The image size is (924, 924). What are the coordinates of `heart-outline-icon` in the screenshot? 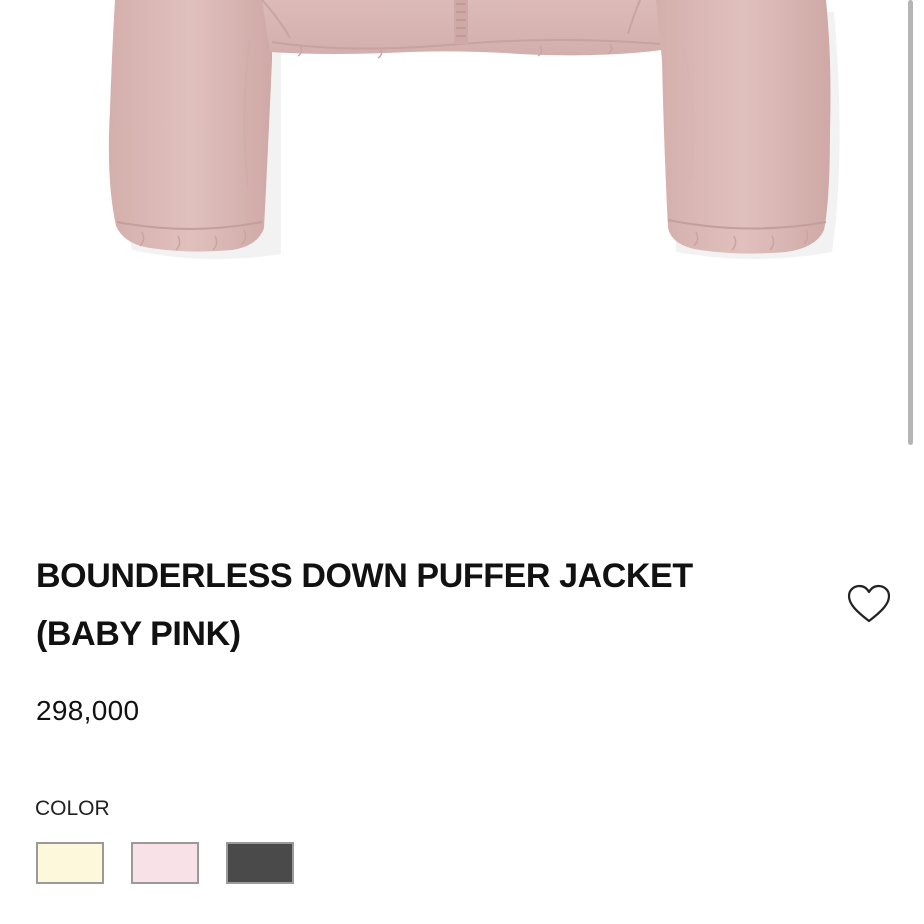 It's located at (869, 603).